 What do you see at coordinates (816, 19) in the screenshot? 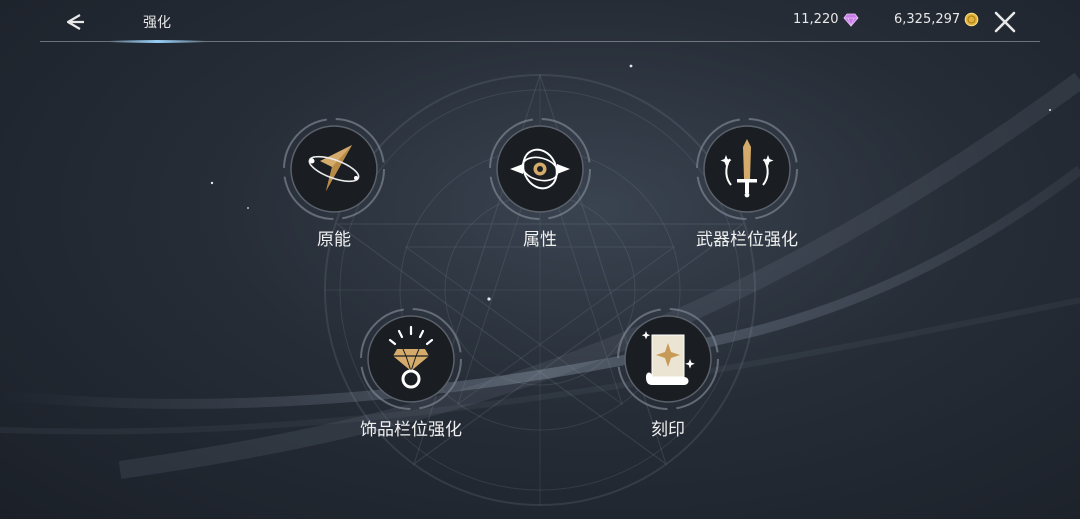
I see `gem-amount: 11,220` at bounding box center [816, 19].